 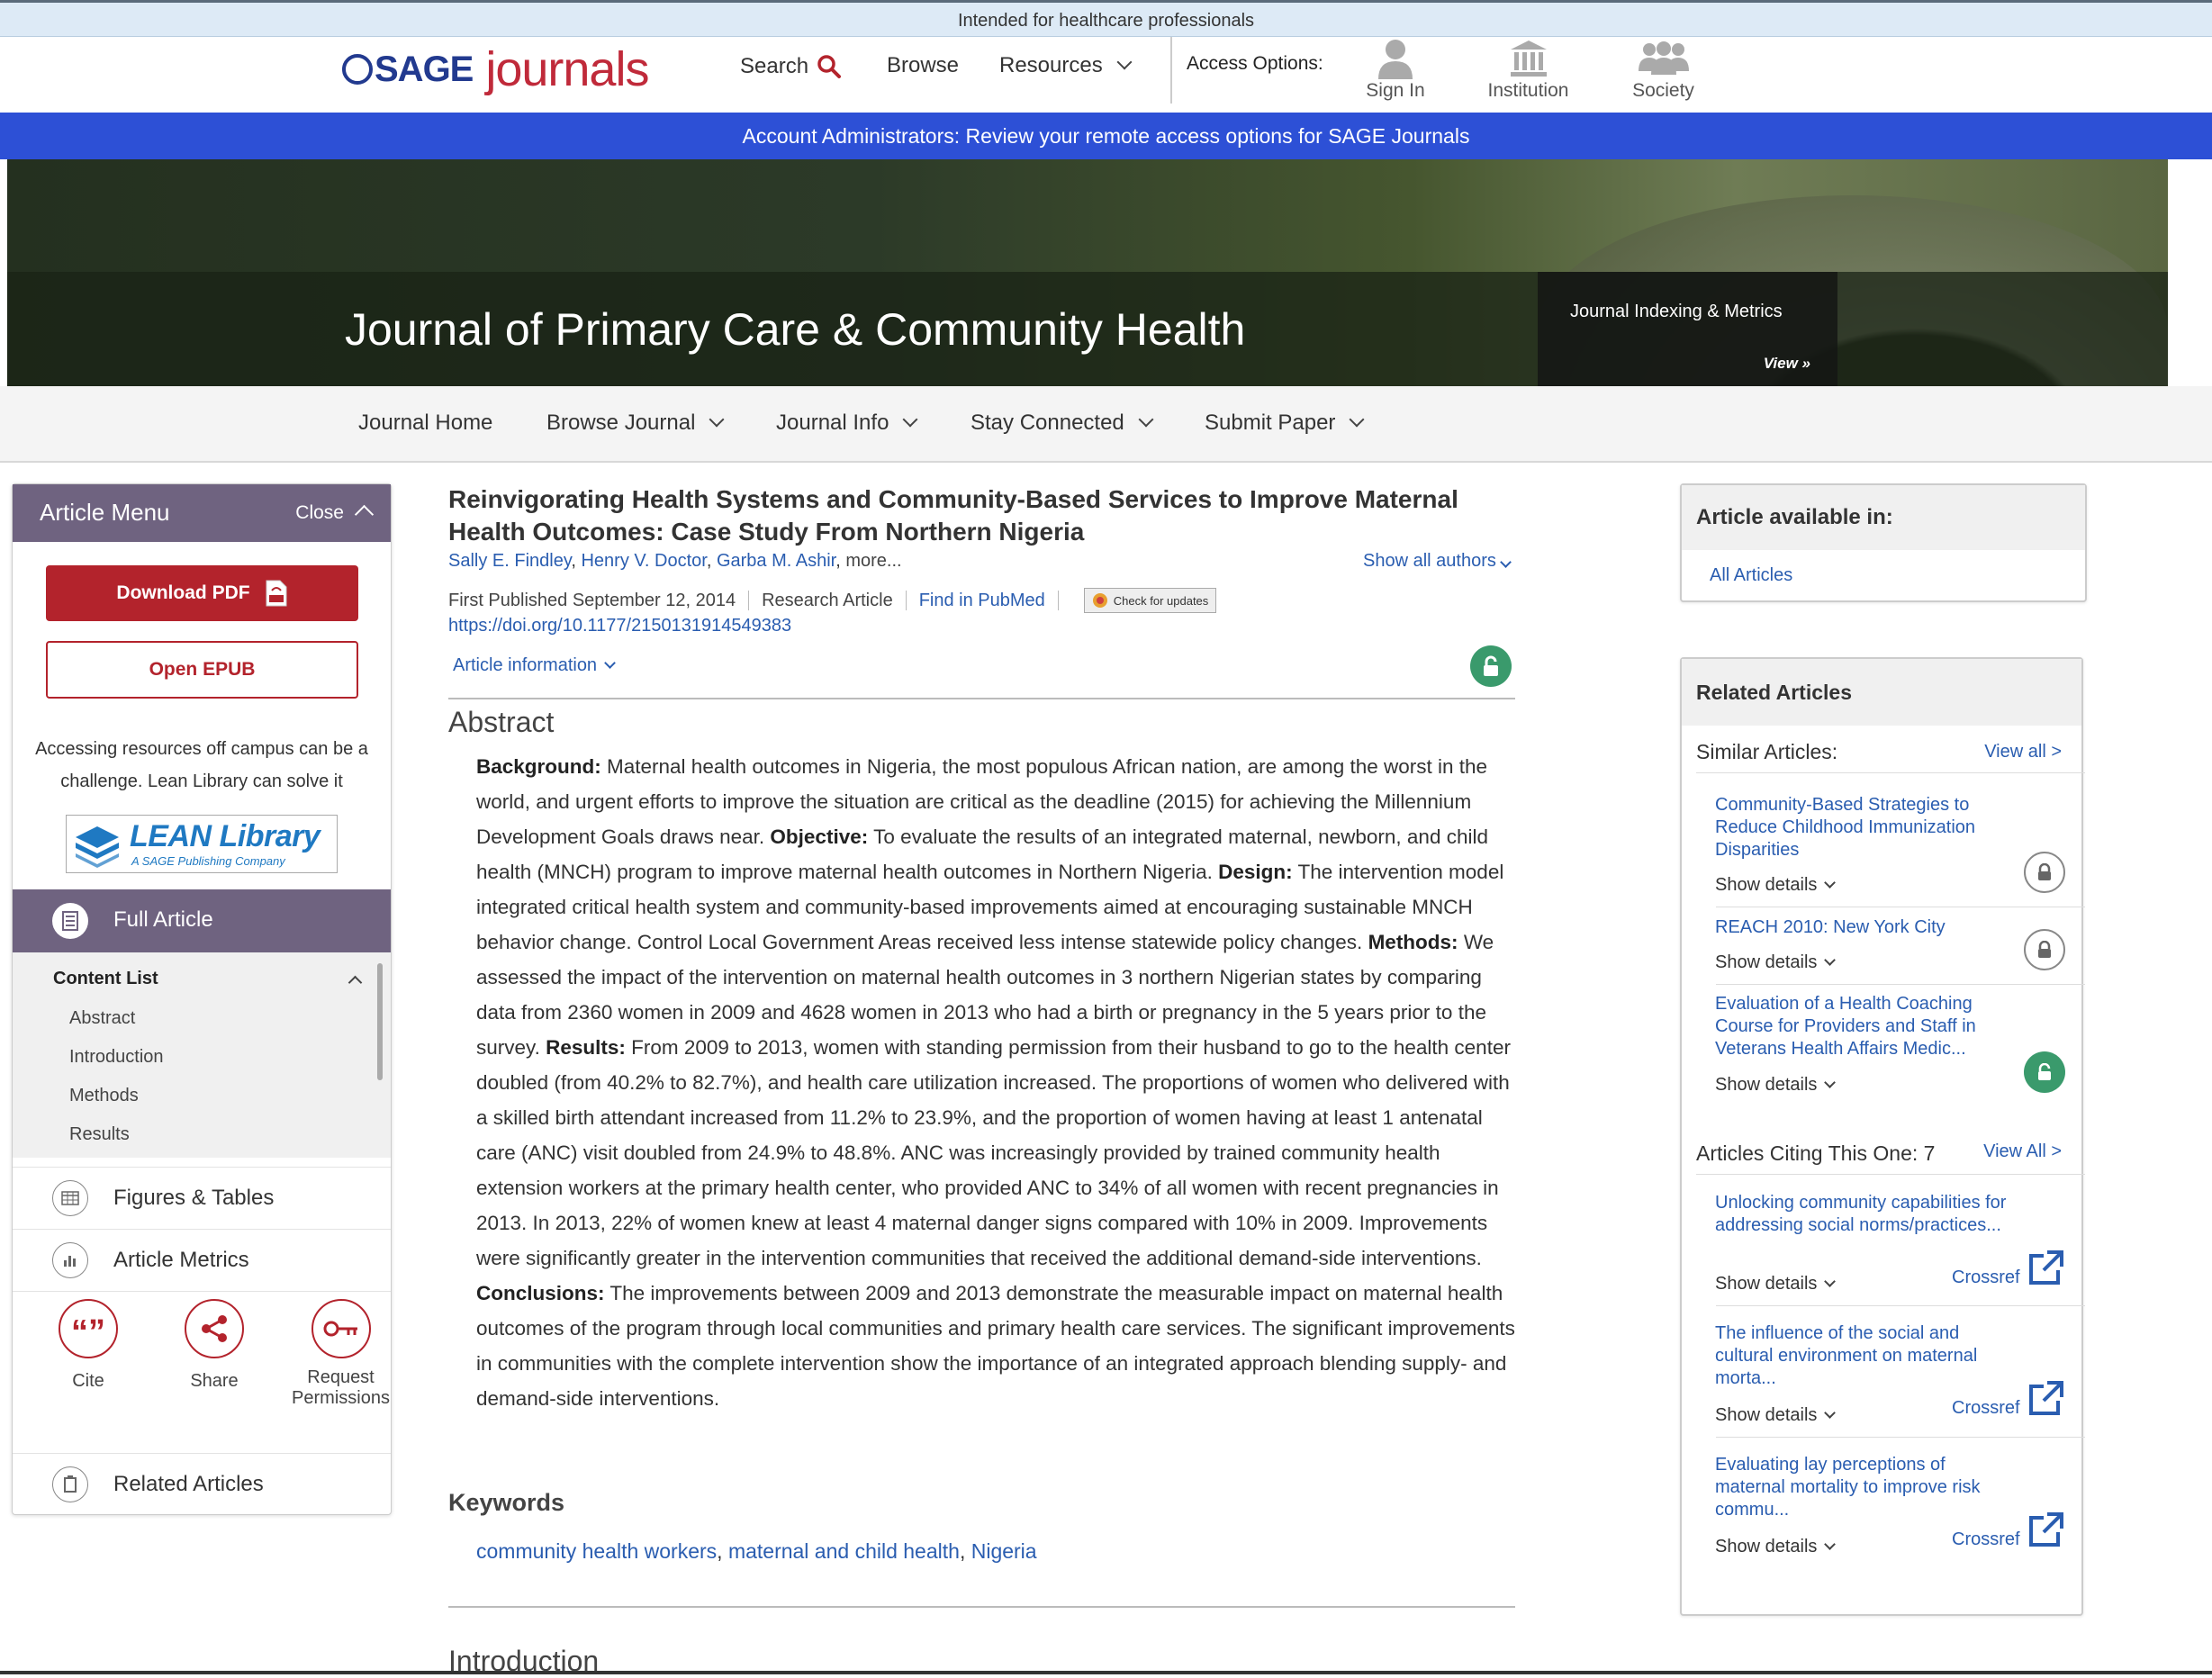 I want to click on sage-journals-logo: SAGE journals, so click(x=495, y=69).